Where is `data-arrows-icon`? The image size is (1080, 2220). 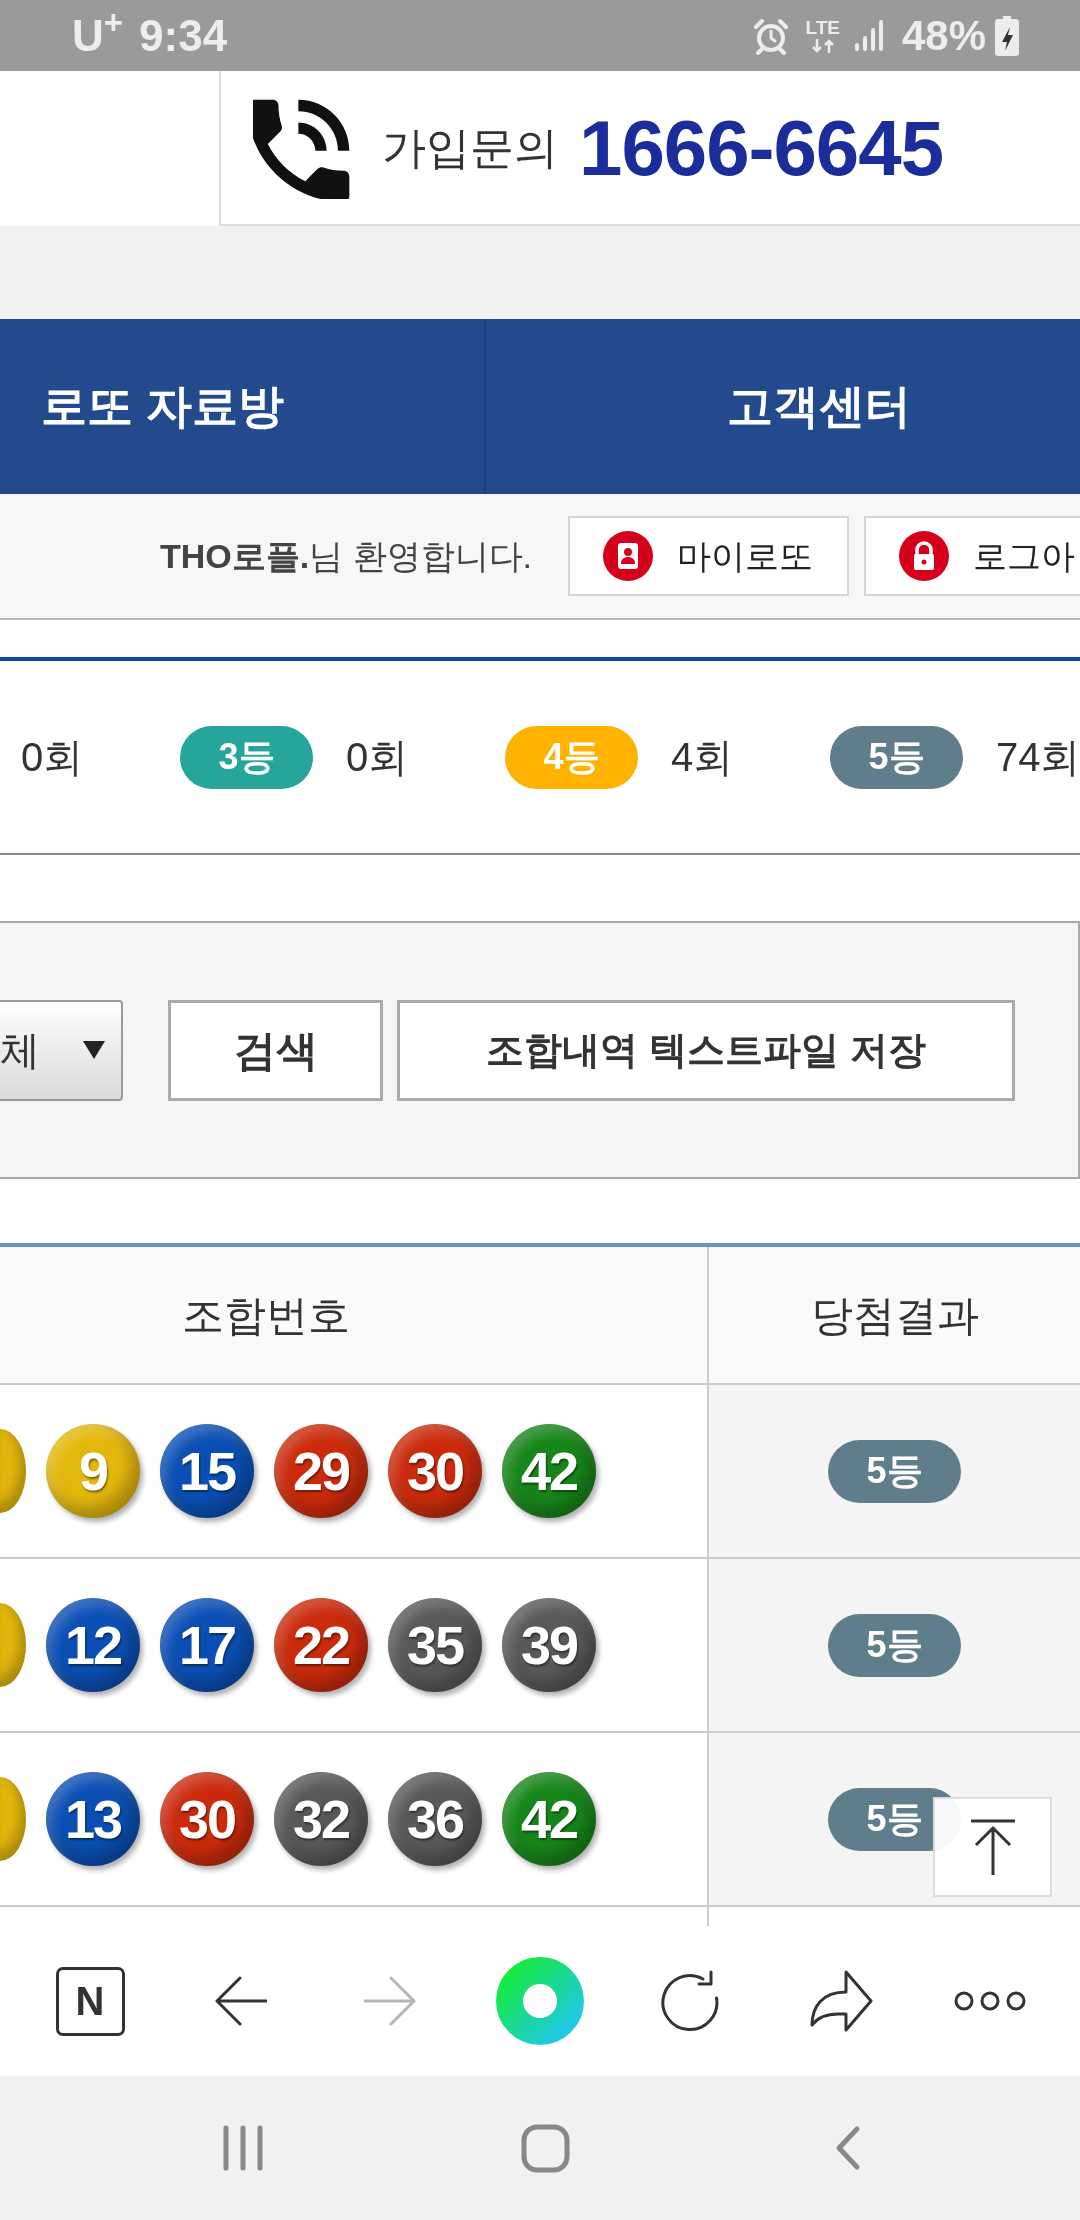
data-arrows-icon is located at coordinates (822, 46).